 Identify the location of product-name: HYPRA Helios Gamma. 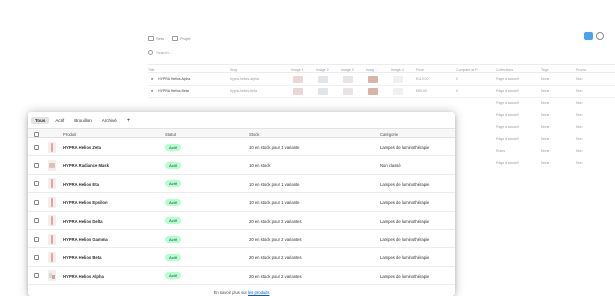
(85, 239).